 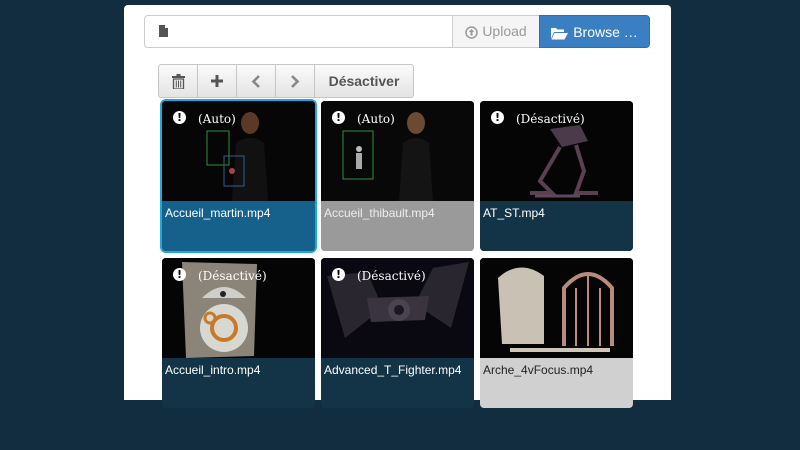 I want to click on chevron-left-icon, so click(x=255, y=81).